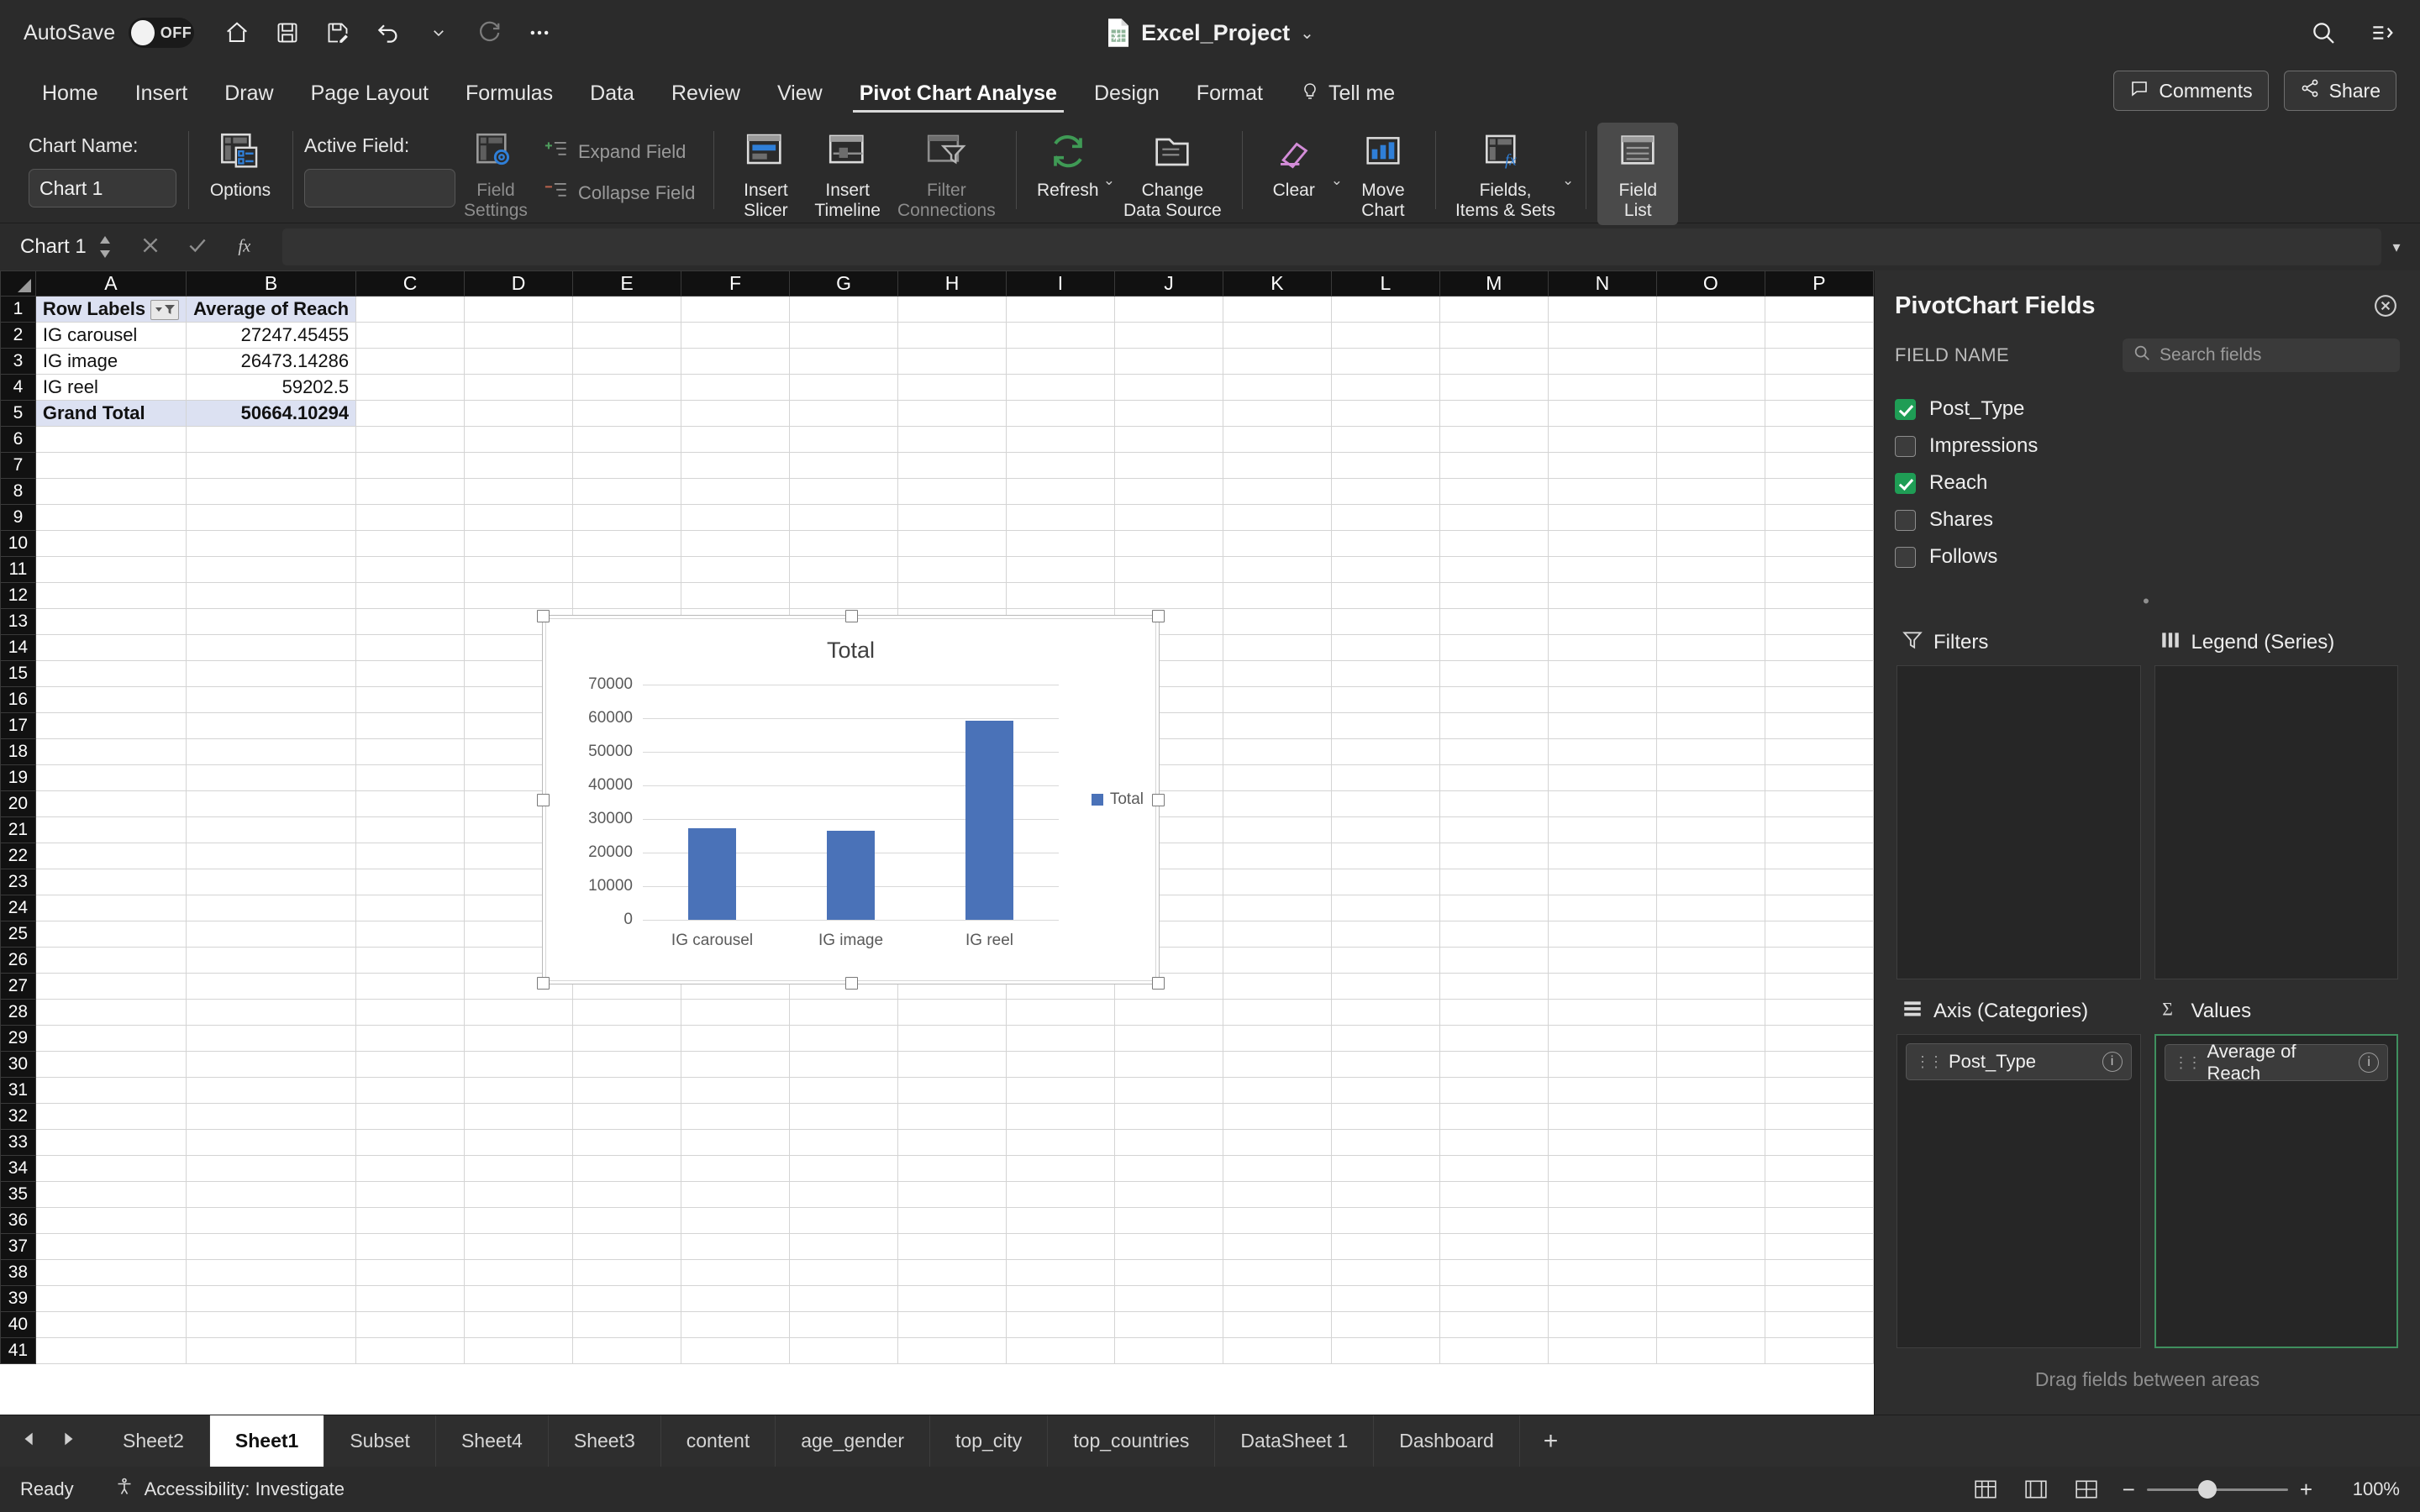 The width and height of the screenshot is (2420, 1512). I want to click on cell-H33, so click(952, 1142).